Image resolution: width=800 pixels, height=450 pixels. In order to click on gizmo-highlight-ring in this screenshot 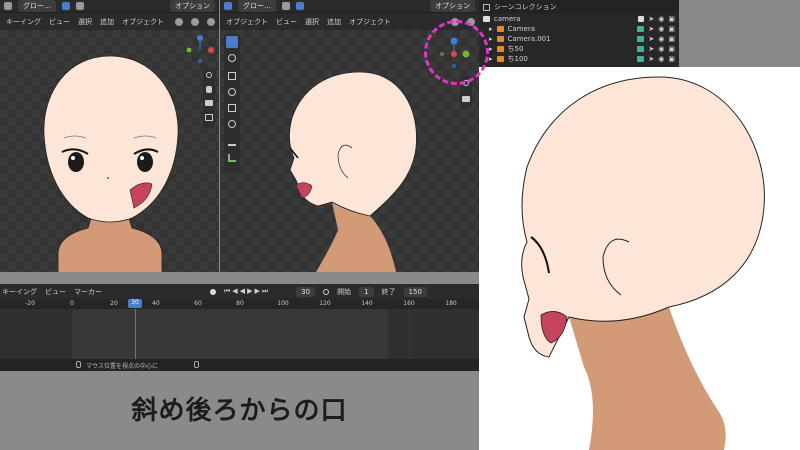, I will do `click(456, 52)`.